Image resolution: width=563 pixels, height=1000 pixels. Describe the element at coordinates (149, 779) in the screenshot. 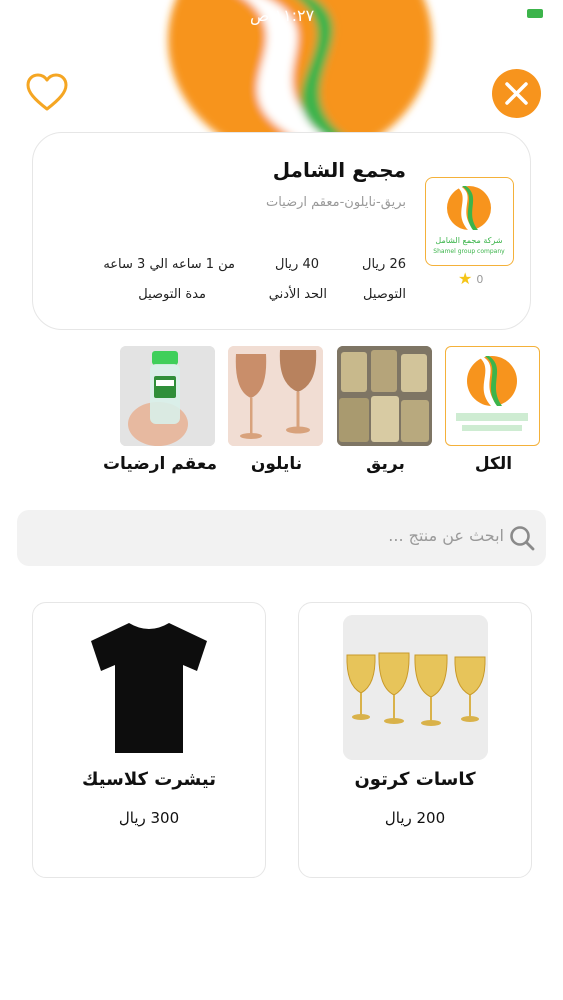

I see `product-name: تيشرت كلاسيك` at that location.